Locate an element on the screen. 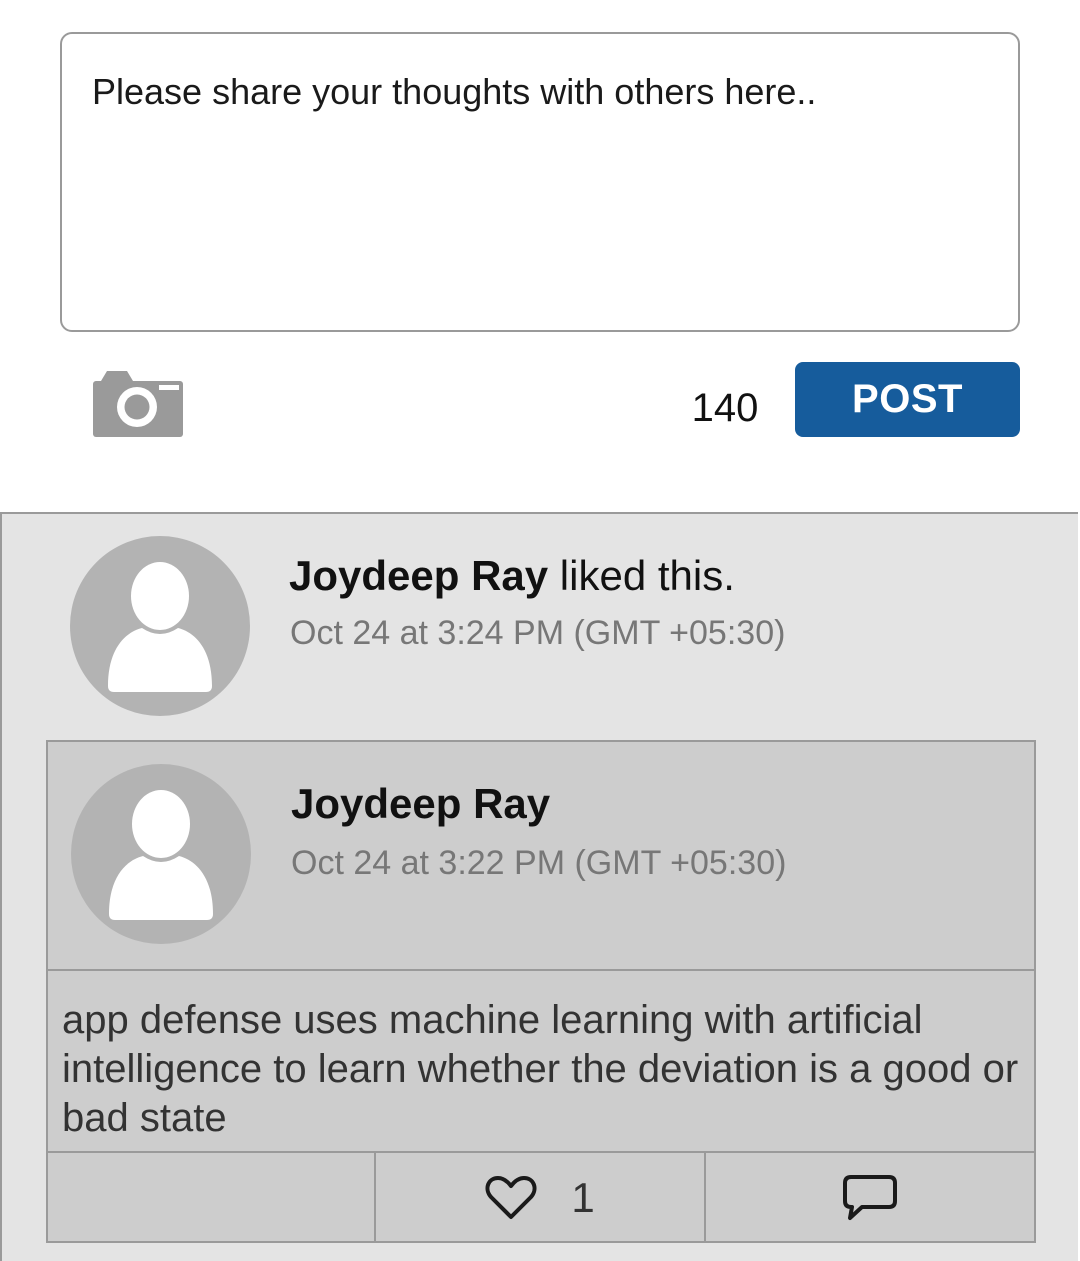 This screenshot has height=1261, width=1080. activity-title: Joydeep Ray liked this. is located at coordinates (512, 576).